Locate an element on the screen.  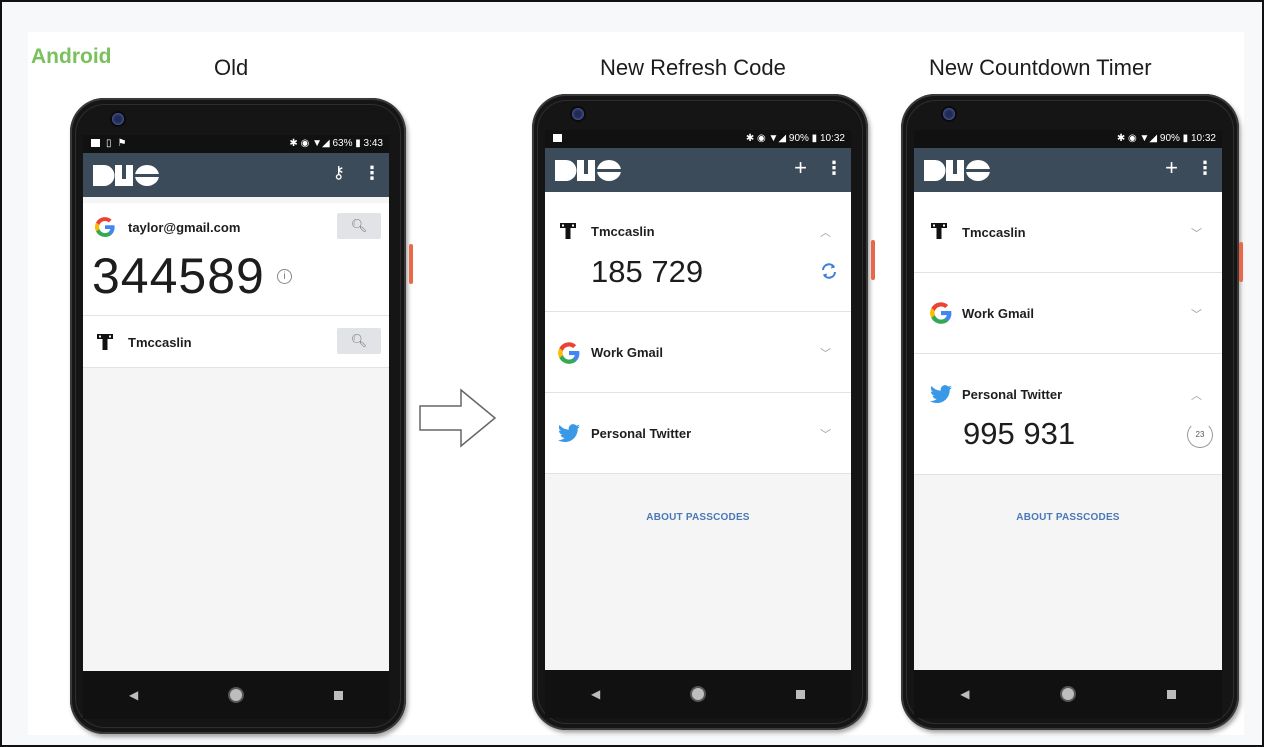
account-row-tmccaslin: Tmccaslin ﹀ is located at coordinates (1068, 232).